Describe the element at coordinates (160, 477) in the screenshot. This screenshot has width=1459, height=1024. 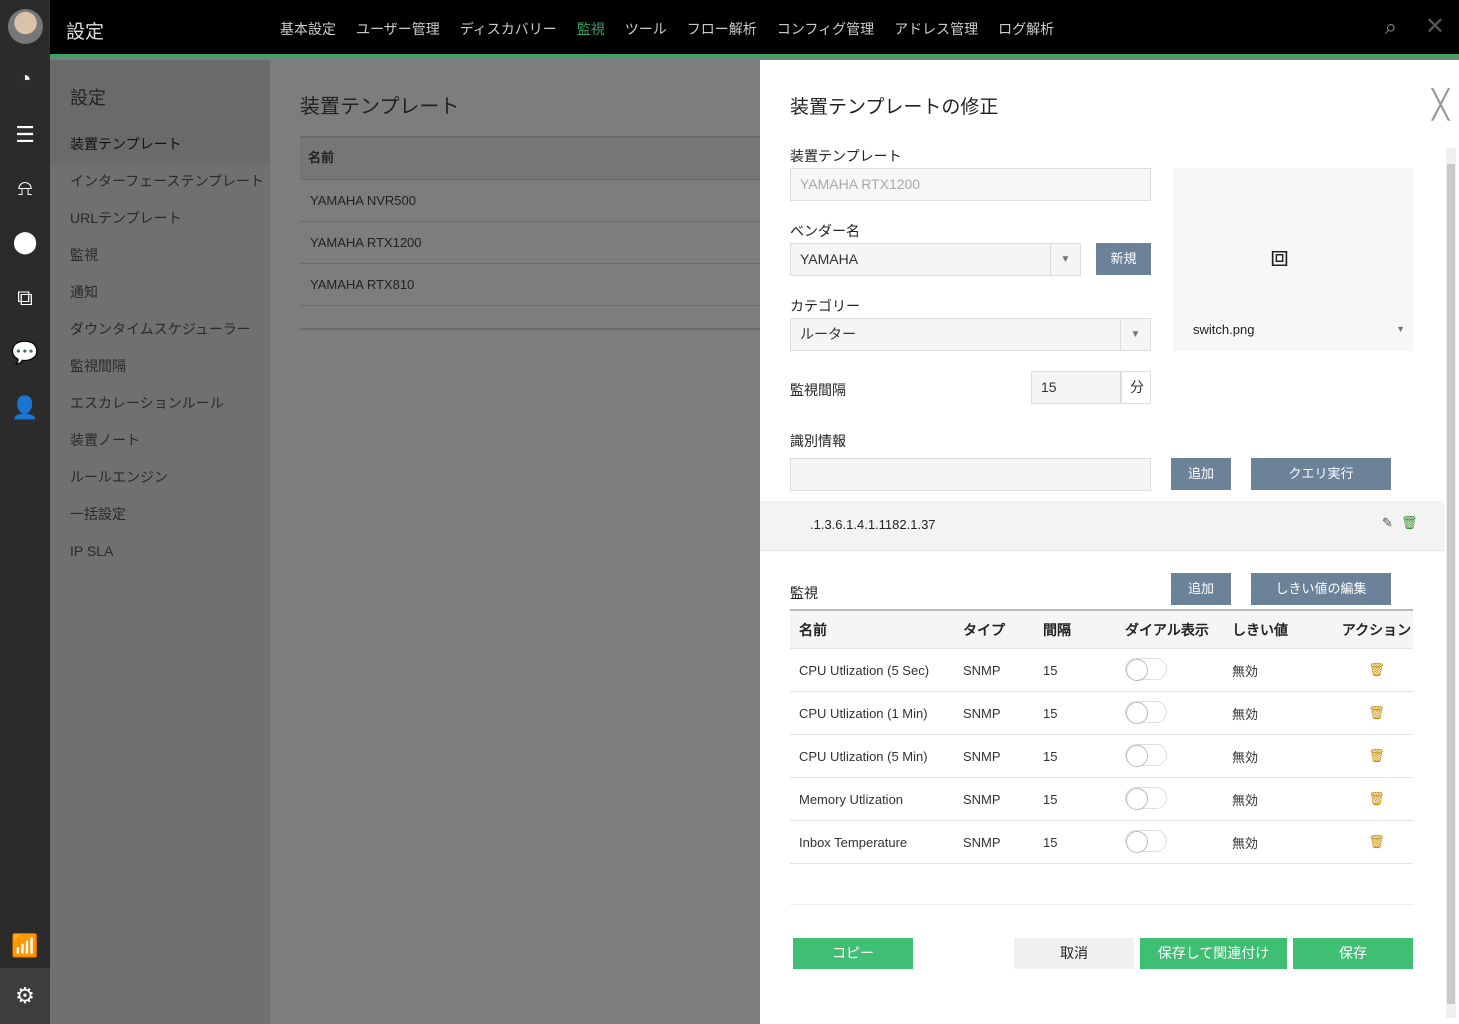
I see `sidebar-item: ルールエンジン` at that location.